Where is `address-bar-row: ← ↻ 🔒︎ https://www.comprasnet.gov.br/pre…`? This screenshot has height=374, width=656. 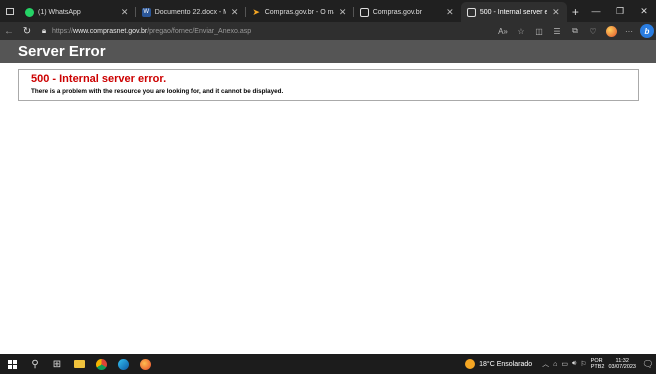 address-bar-row: ← ↻ 🔒︎ https://www.comprasnet.gov.br/pre… is located at coordinates (328, 31).